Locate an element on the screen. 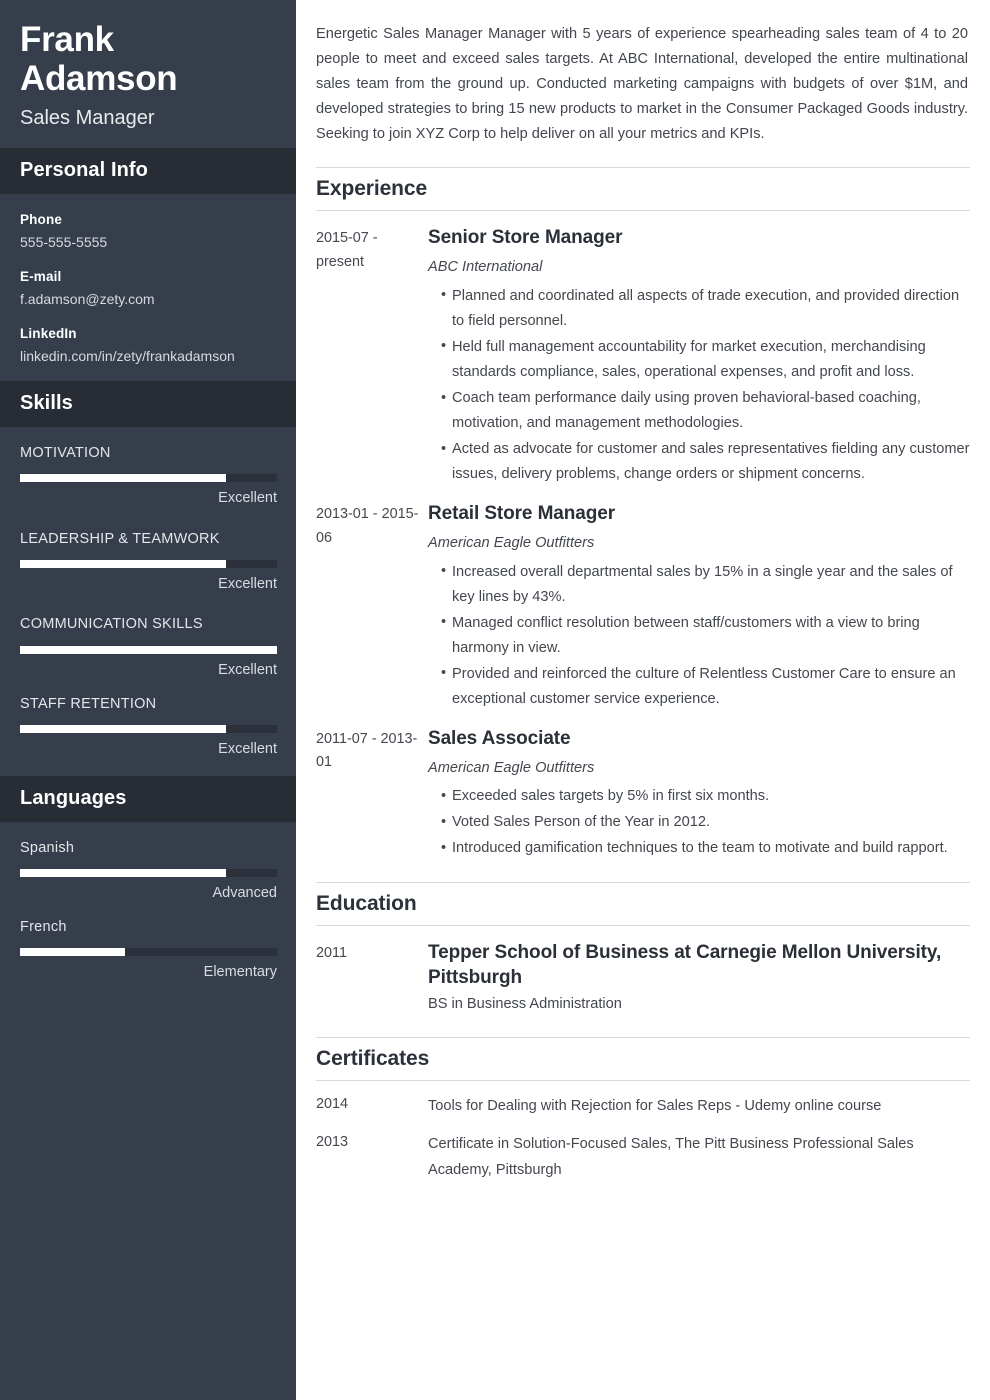 Image resolution: width=990 pixels, height=1400 pixels. entry-degree: BS in Business Administration is located at coordinates (525, 1004).